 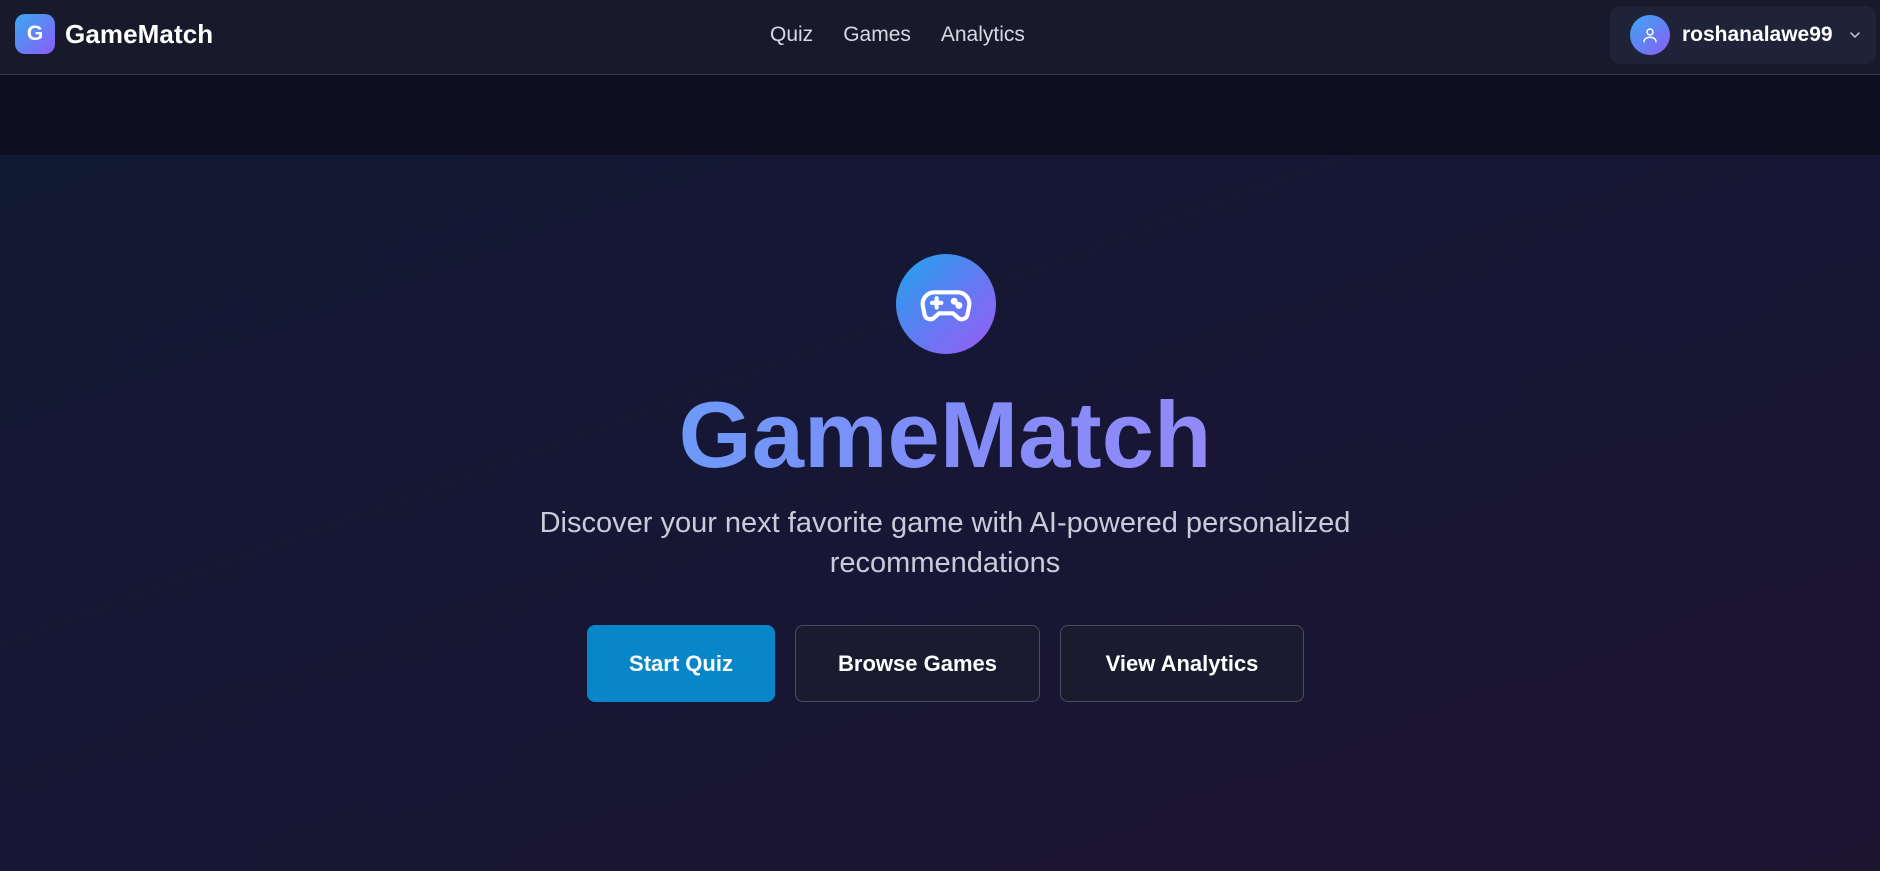 I want to click on hero-title: GameMatch, so click(x=940, y=435).